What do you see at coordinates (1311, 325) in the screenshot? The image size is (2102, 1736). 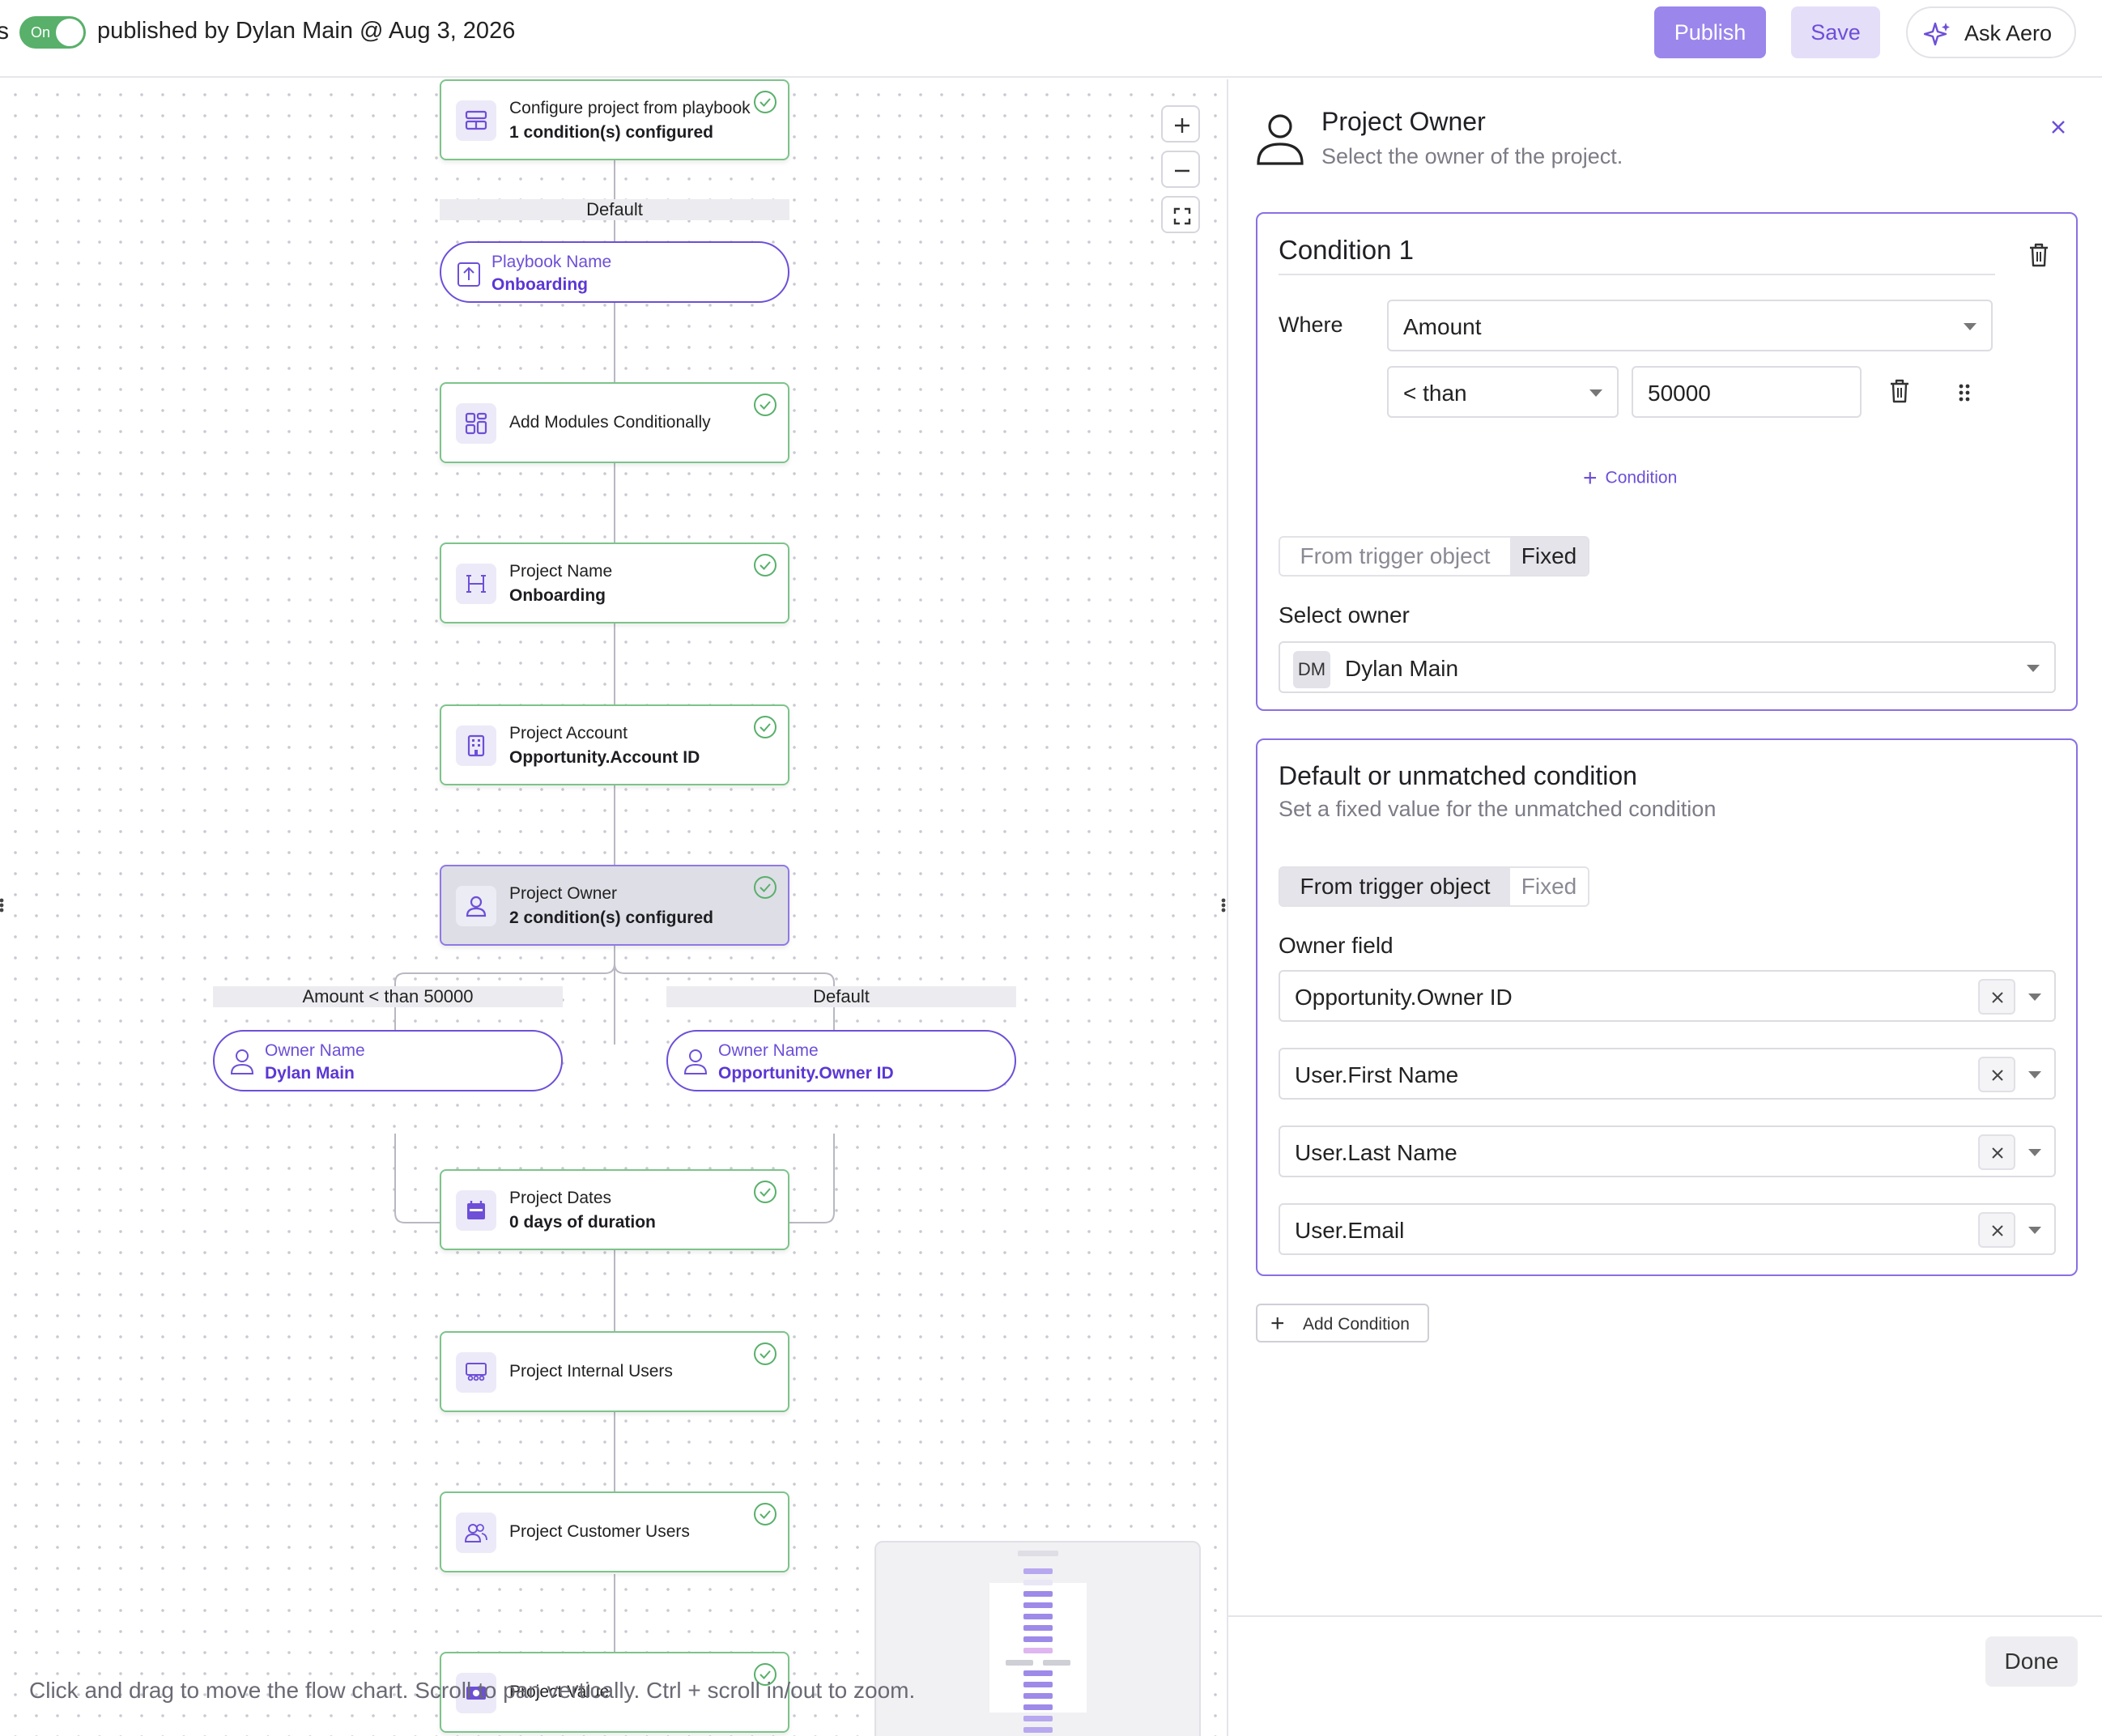 I see `where-label: Where` at bounding box center [1311, 325].